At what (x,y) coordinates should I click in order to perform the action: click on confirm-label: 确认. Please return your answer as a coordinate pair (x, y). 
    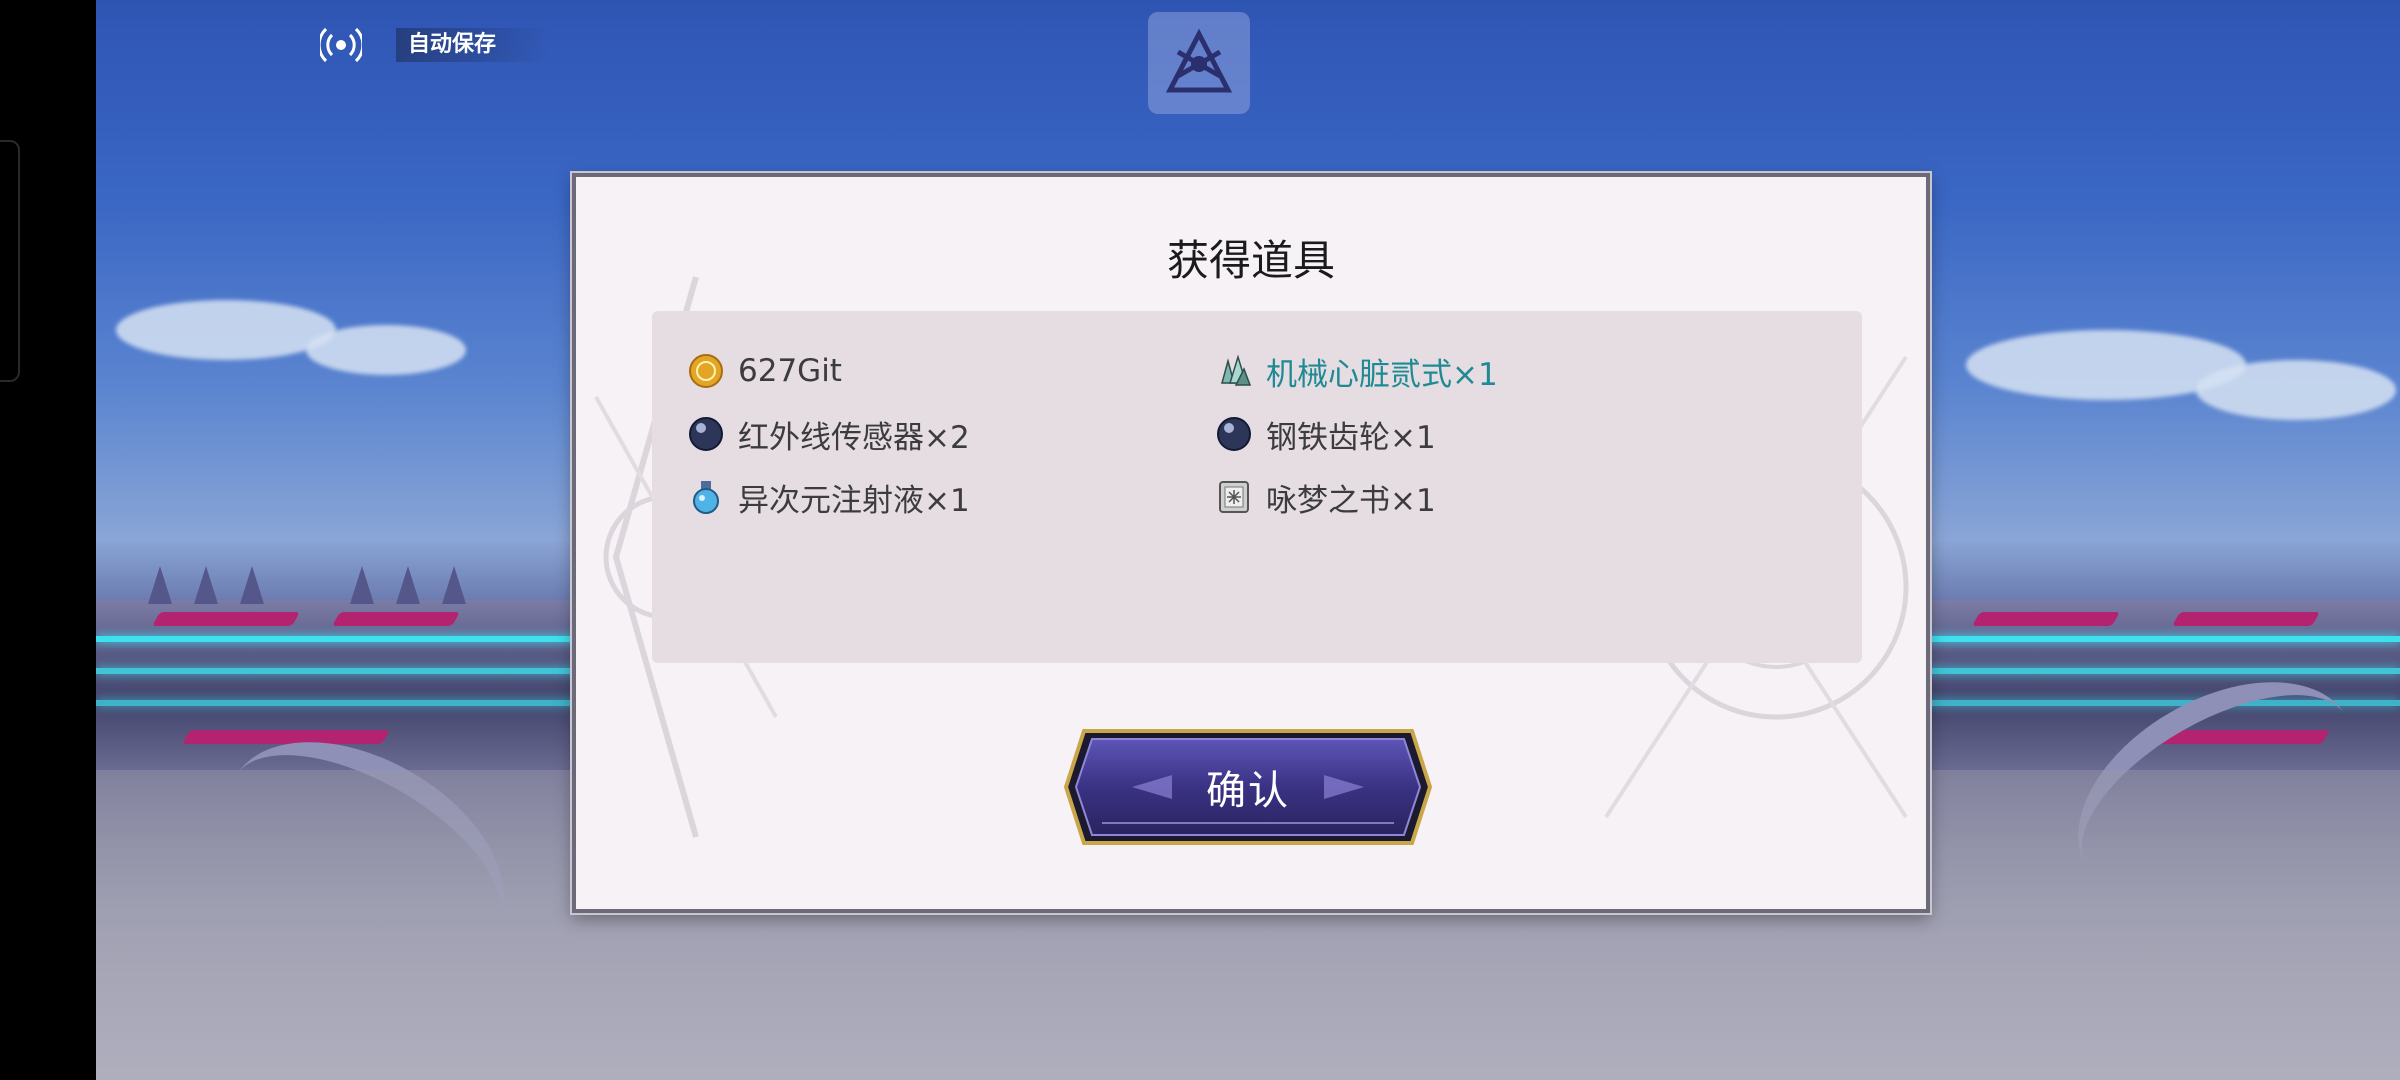
    Looking at the image, I should click on (1248, 791).